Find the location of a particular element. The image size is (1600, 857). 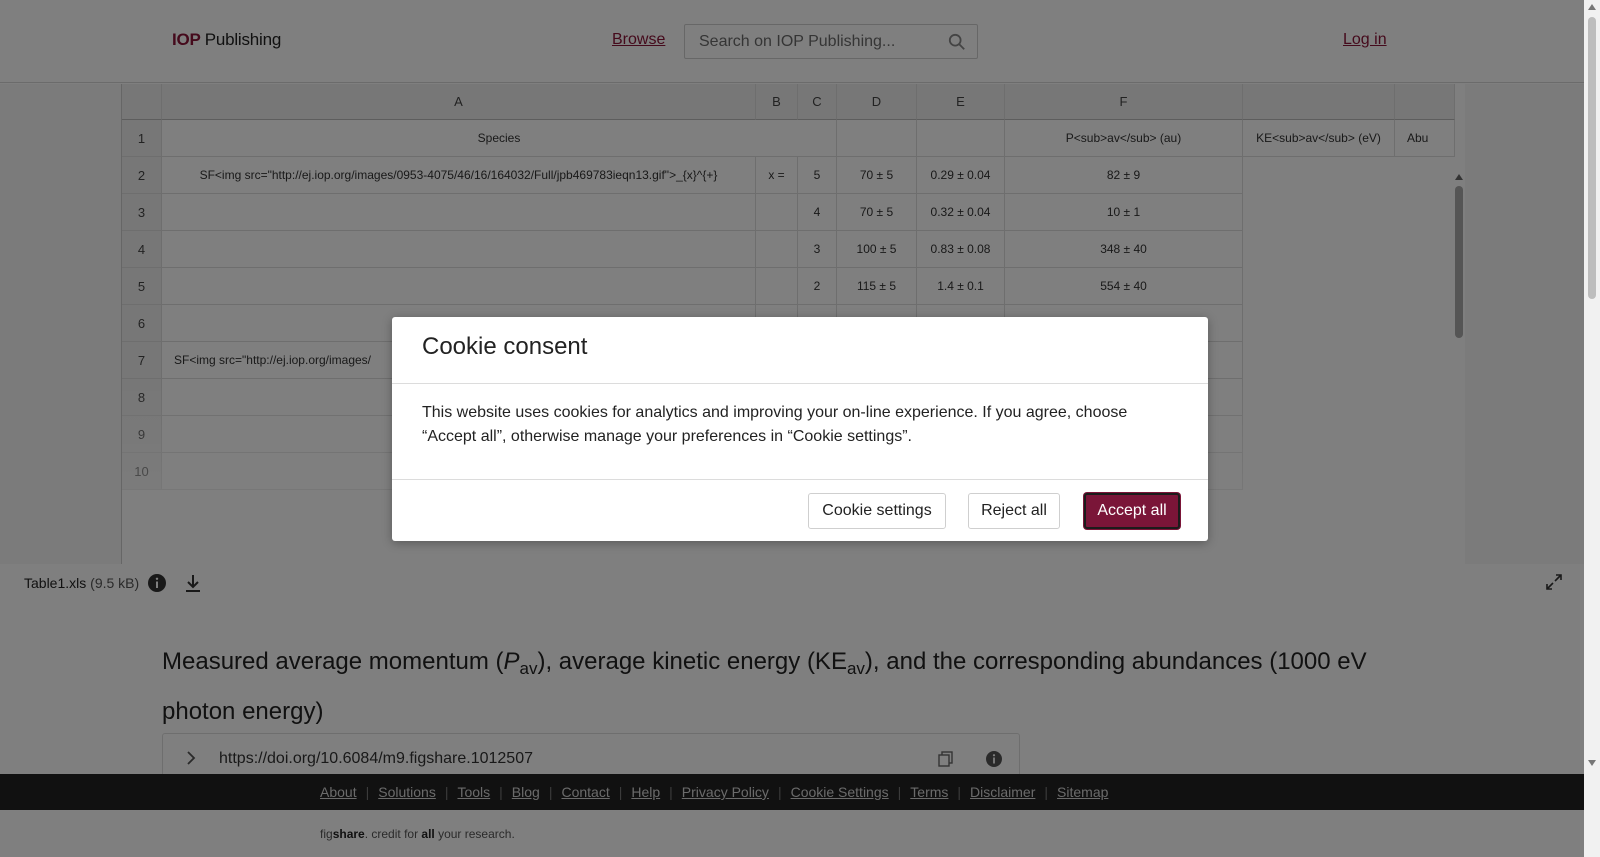

cookie-settings-button: Cookie settings is located at coordinates (877, 511).